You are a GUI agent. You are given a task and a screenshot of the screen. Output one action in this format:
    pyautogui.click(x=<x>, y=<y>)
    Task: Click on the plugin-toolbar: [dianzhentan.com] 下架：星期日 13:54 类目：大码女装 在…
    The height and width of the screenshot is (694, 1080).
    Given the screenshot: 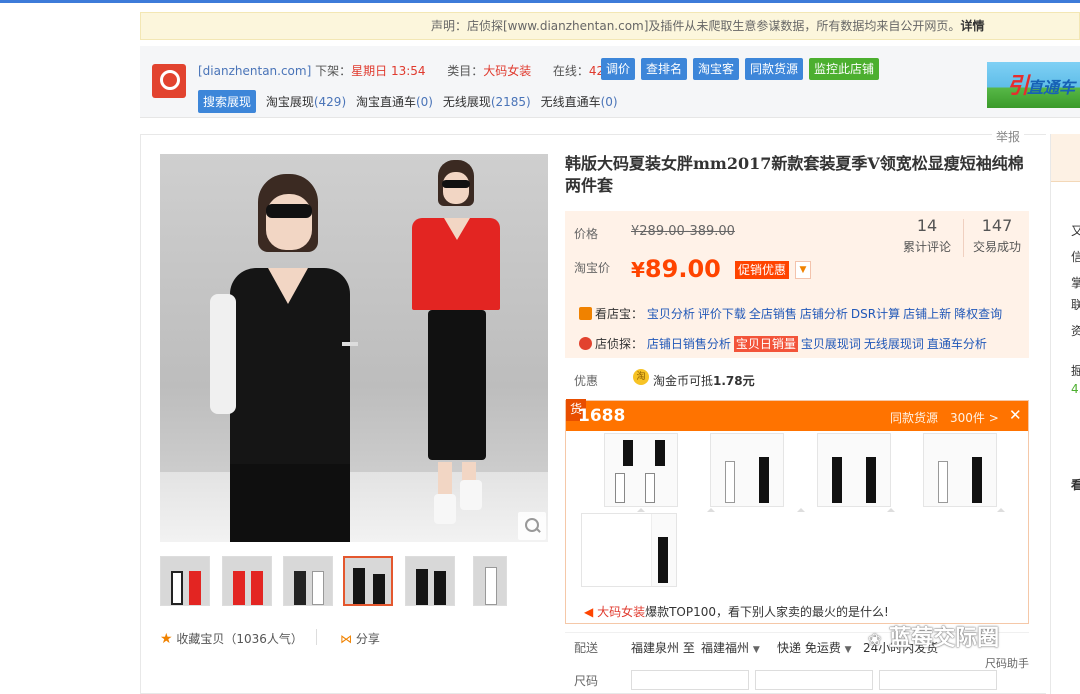 What is the action you would take?
    pyautogui.click(x=610, y=82)
    